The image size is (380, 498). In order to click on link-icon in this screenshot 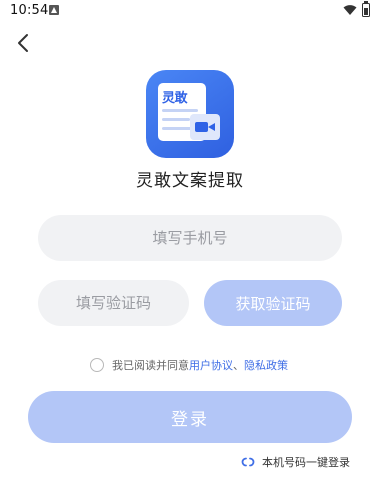, I will do `click(248, 462)`.